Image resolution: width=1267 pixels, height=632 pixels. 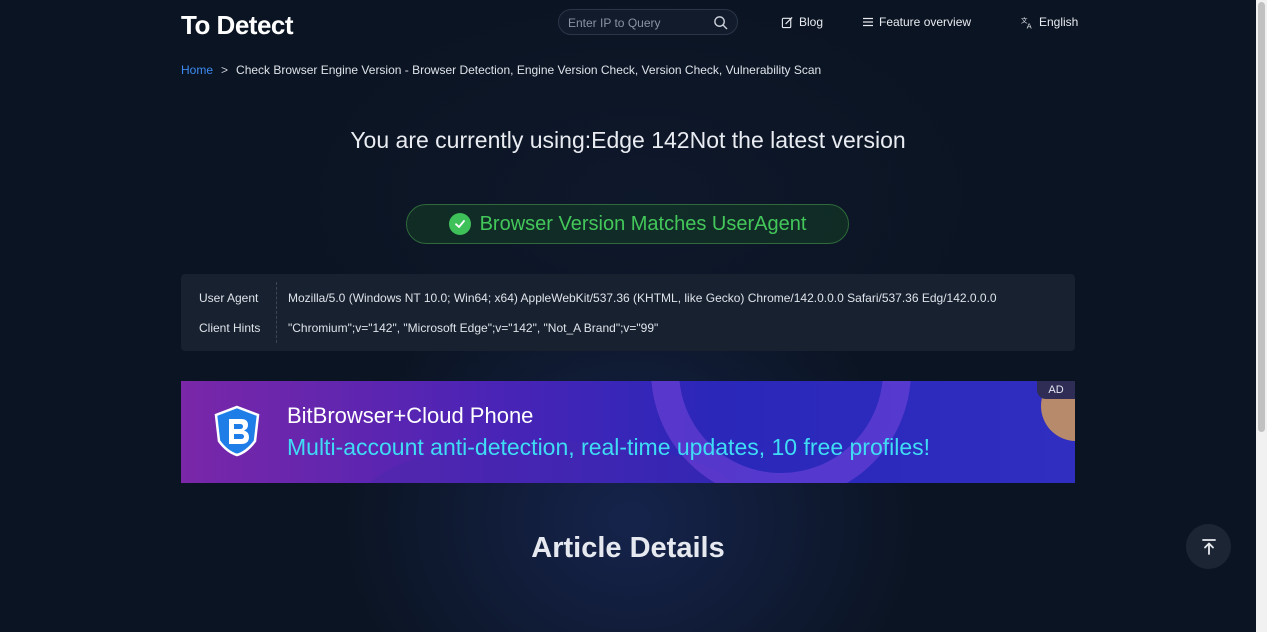 I want to click on ad-title: BitBrowser+Cloud Phone, so click(x=410, y=415).